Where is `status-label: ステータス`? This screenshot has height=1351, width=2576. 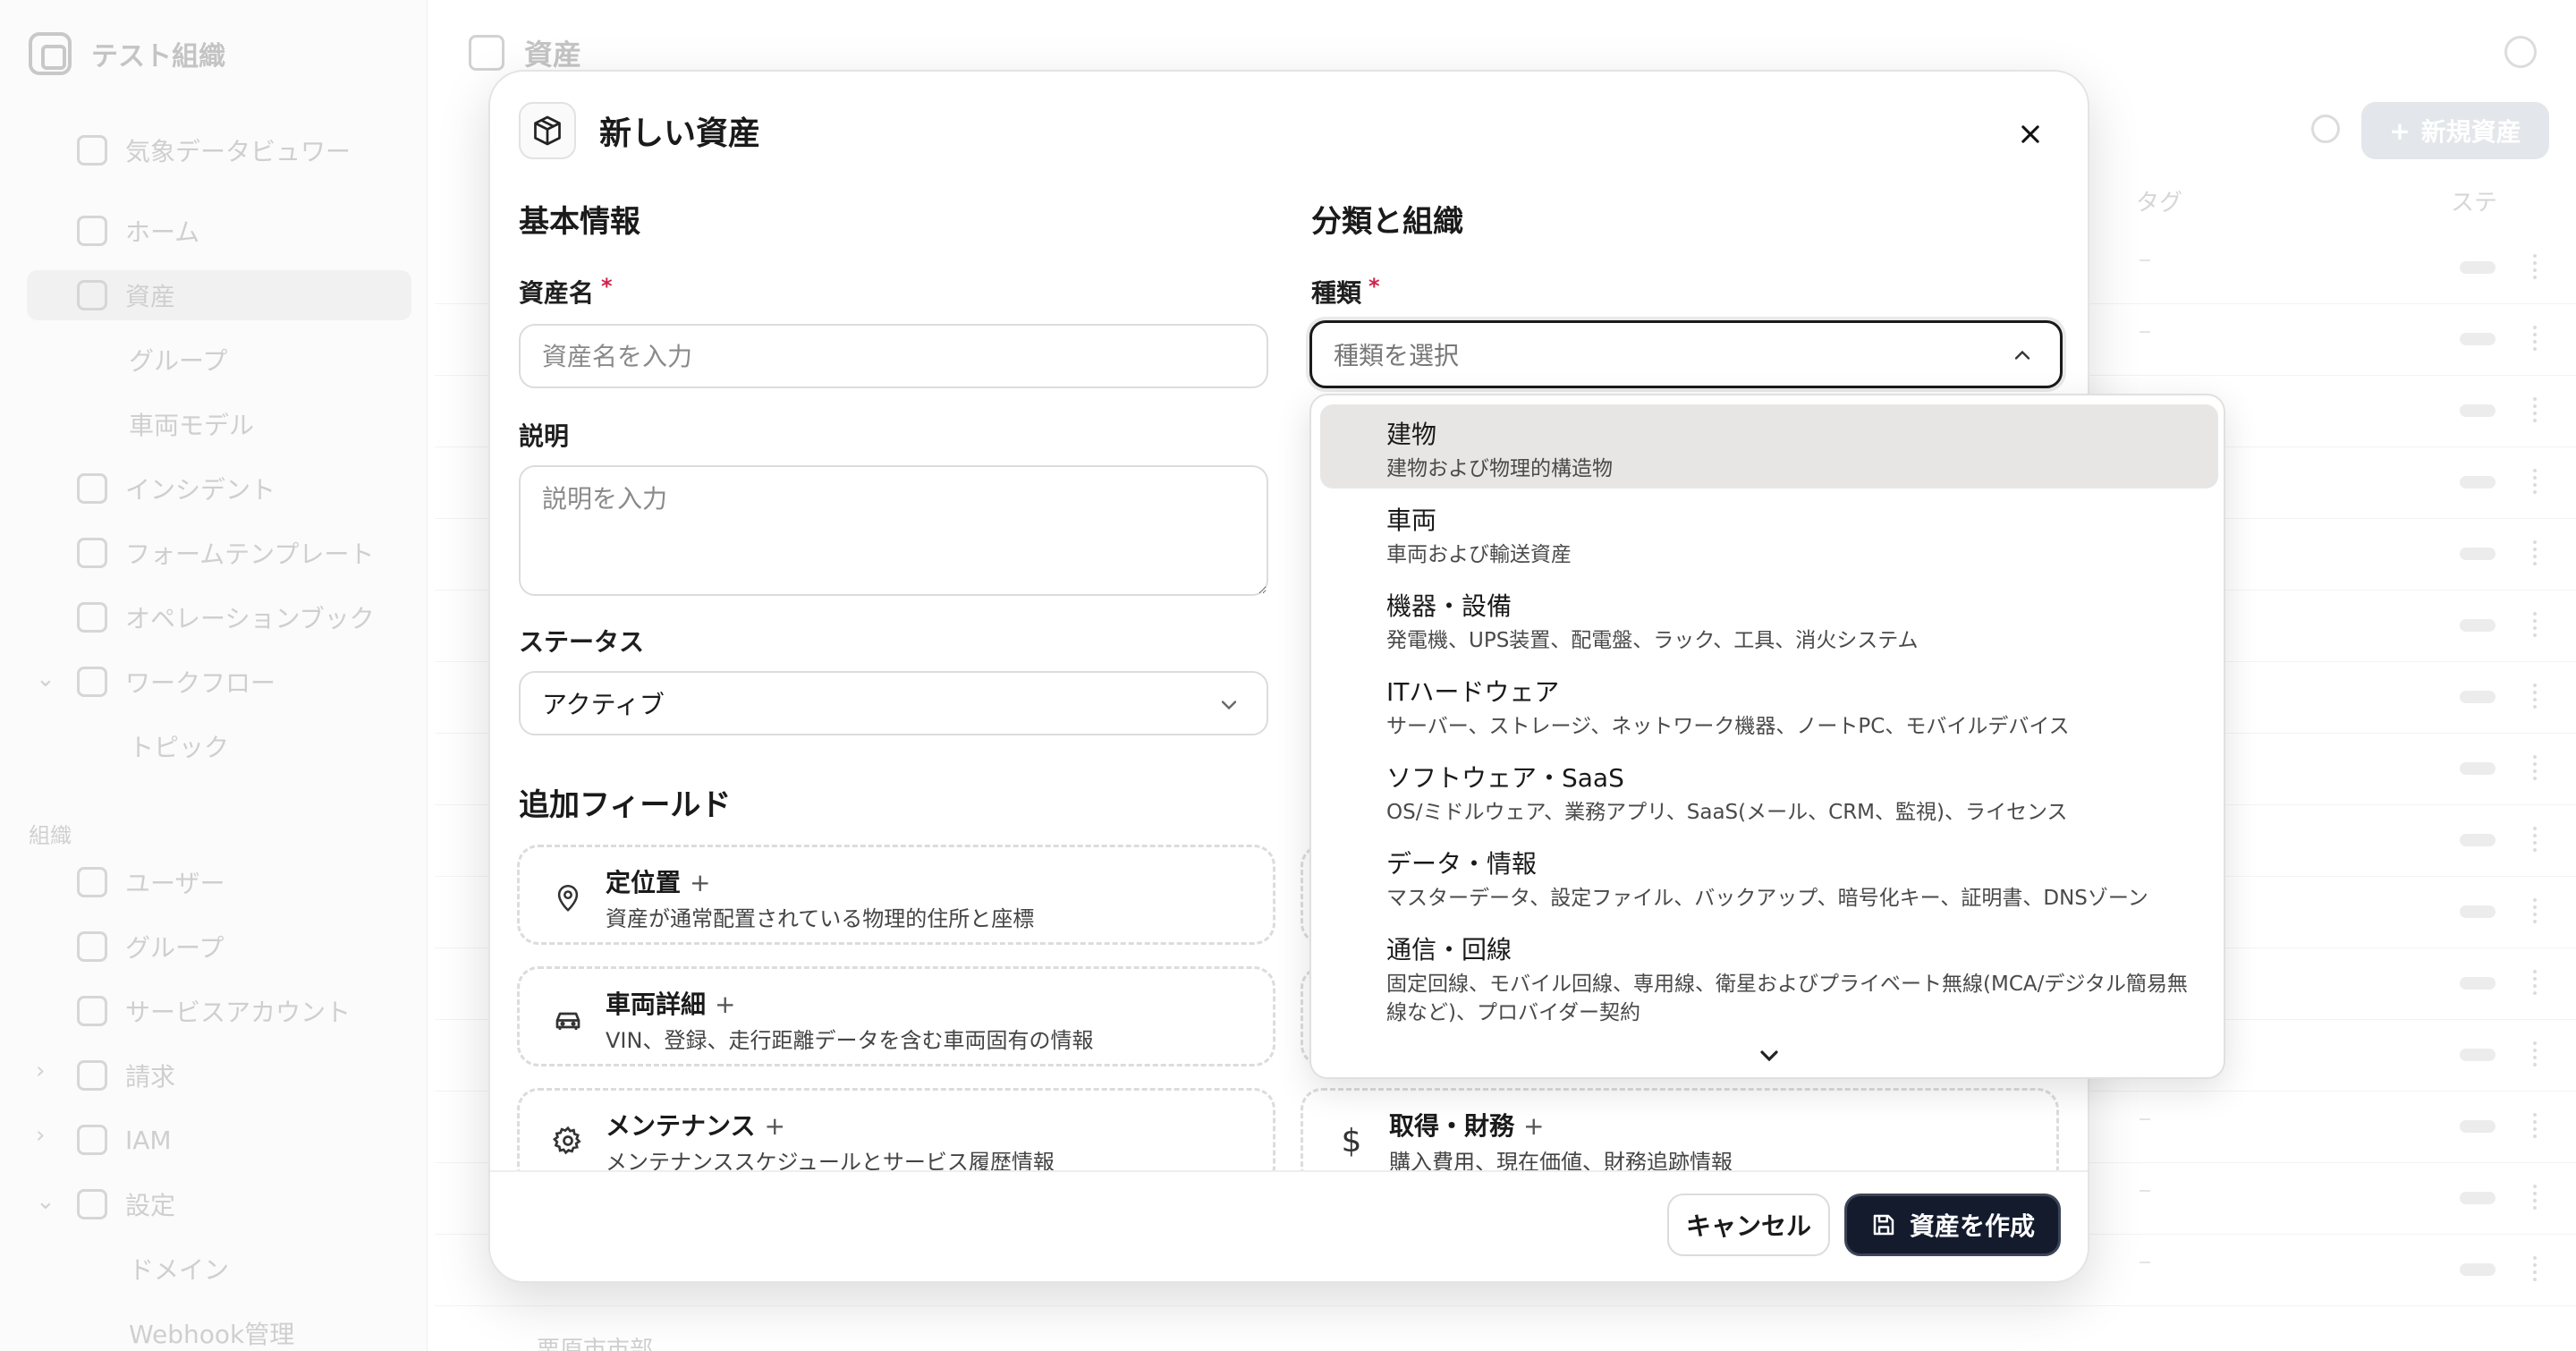 status-label: ステータス is located at coordinates (582, 642).